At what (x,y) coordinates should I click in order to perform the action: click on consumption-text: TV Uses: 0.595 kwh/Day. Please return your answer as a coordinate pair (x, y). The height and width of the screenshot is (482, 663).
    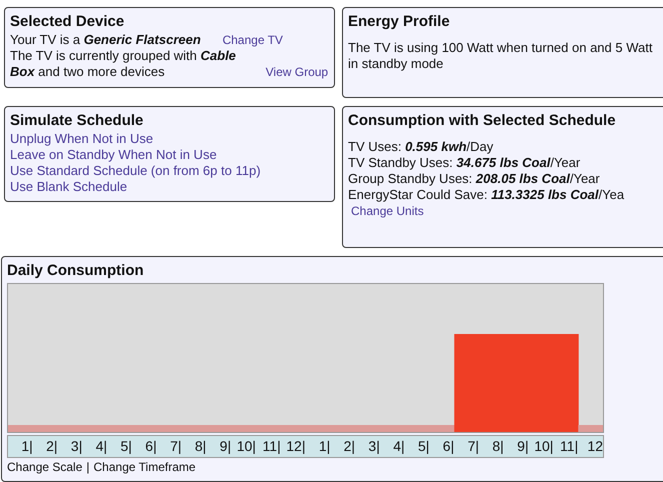
    Looking at the image, I should click on (421, 146).